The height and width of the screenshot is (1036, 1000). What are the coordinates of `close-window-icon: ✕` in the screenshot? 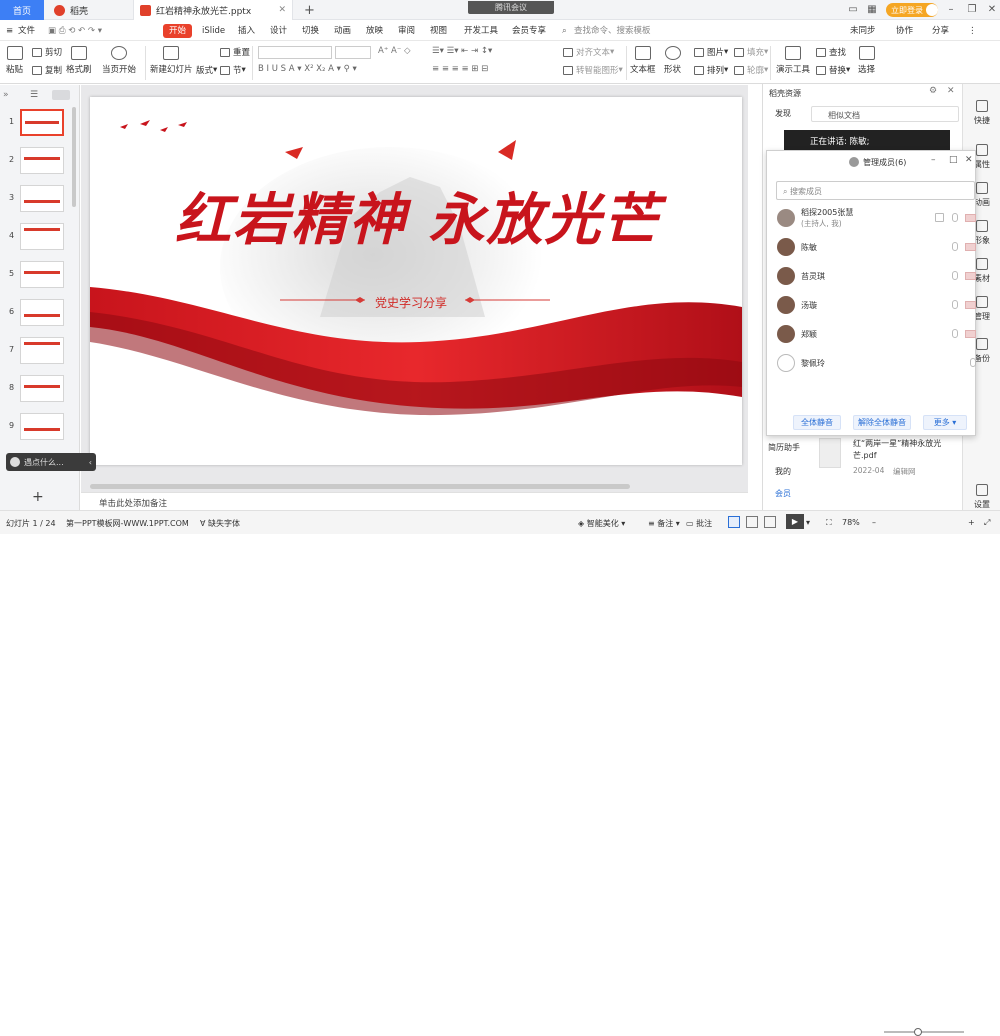 It's located at (992, 10).